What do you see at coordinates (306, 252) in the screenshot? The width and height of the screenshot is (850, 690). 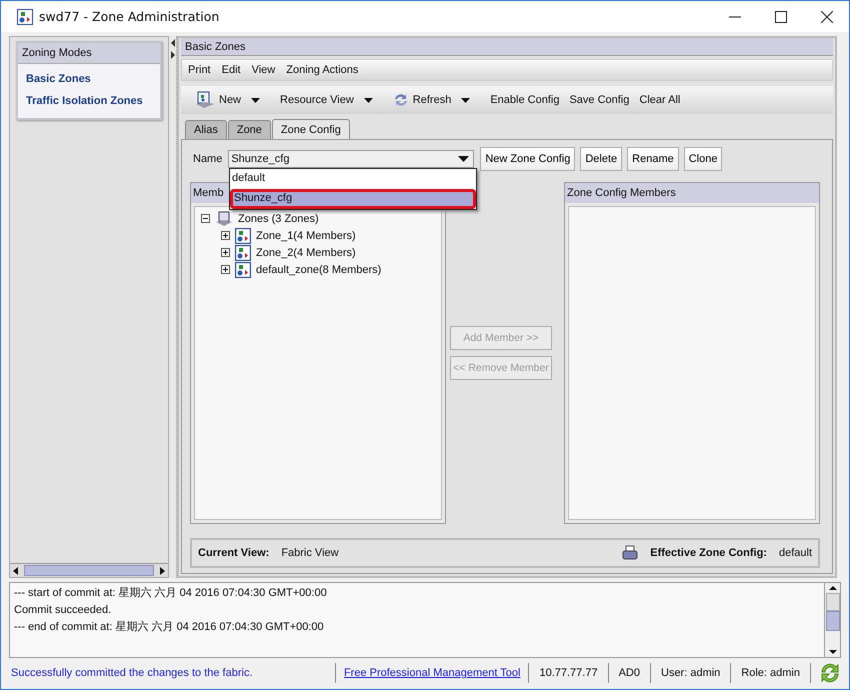 I see `tree-item: Zone_2(4 Members)` at bounding box center [306, 252].